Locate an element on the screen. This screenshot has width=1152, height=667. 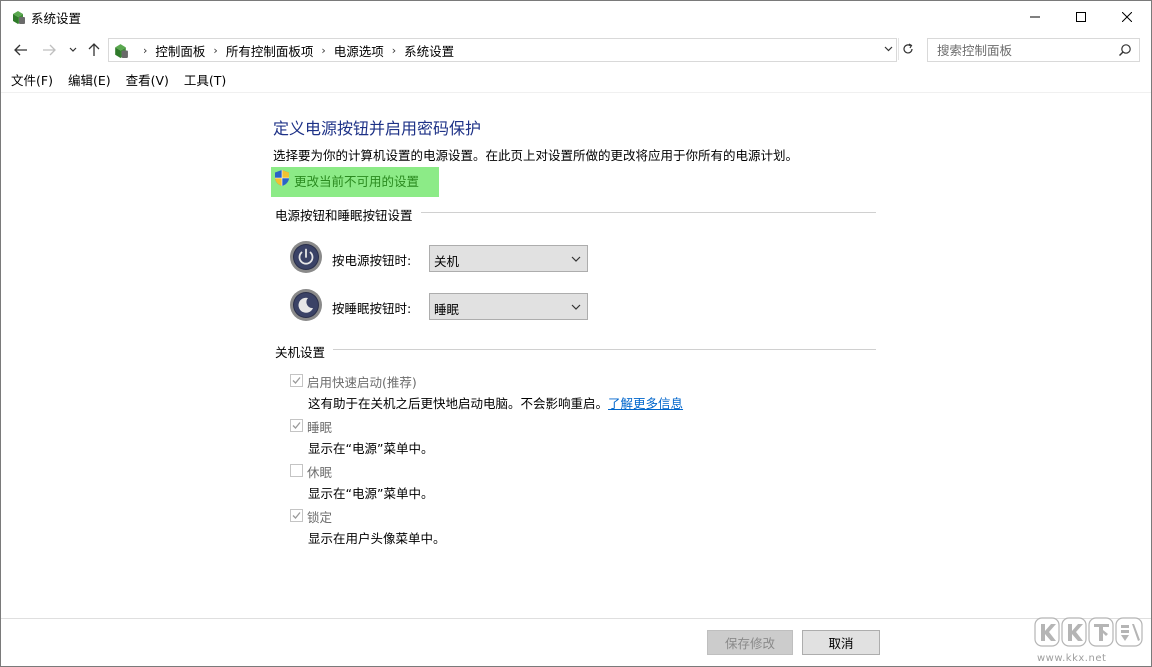
up-button is located at coordinates (94, 50).